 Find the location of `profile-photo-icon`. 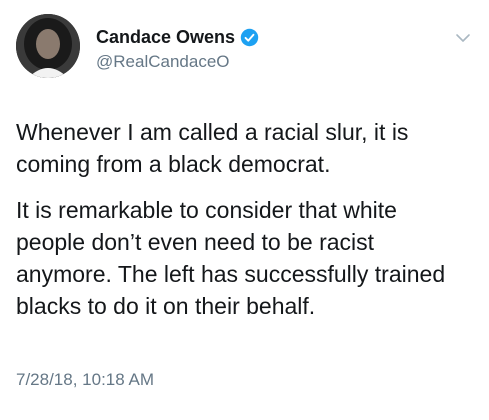

profile-photo-icon is located at coordinates (48, 46).